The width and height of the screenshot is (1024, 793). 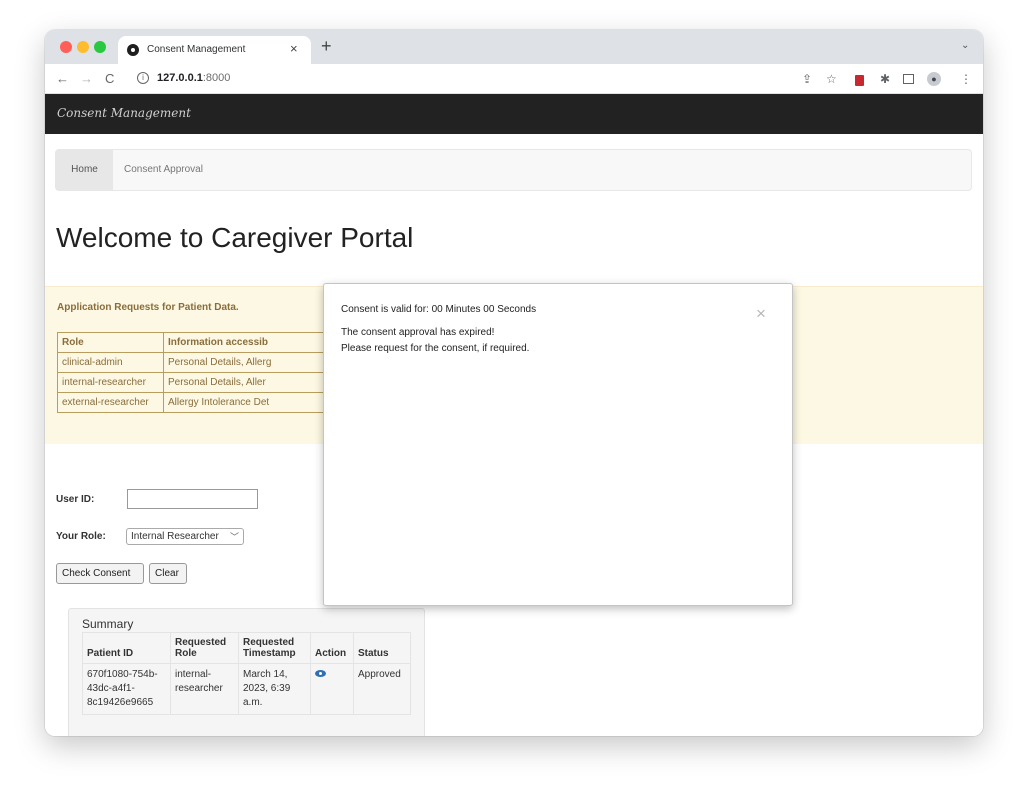 I want to click on col-header-role: Role, so click(x=110, y=342).